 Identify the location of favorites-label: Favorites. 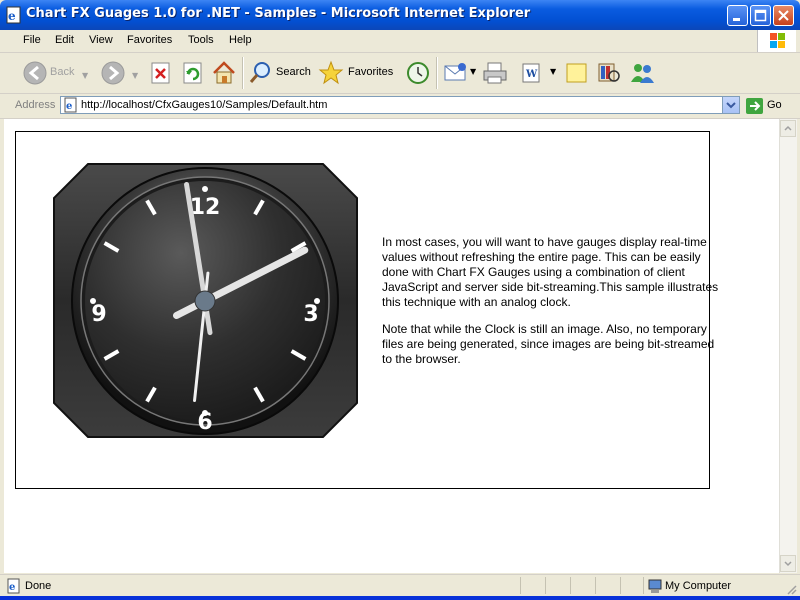
(371, 72).